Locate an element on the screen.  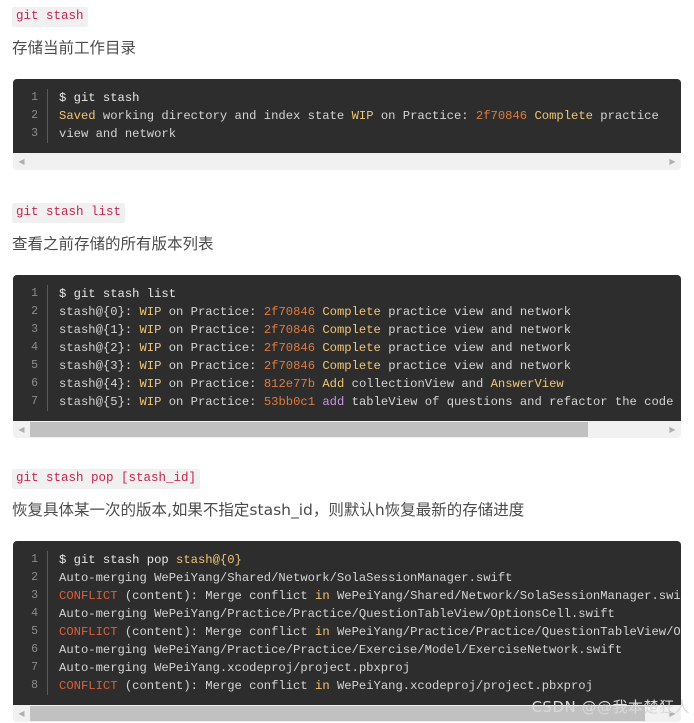
code-token: add is located at coordinates (333, 402).